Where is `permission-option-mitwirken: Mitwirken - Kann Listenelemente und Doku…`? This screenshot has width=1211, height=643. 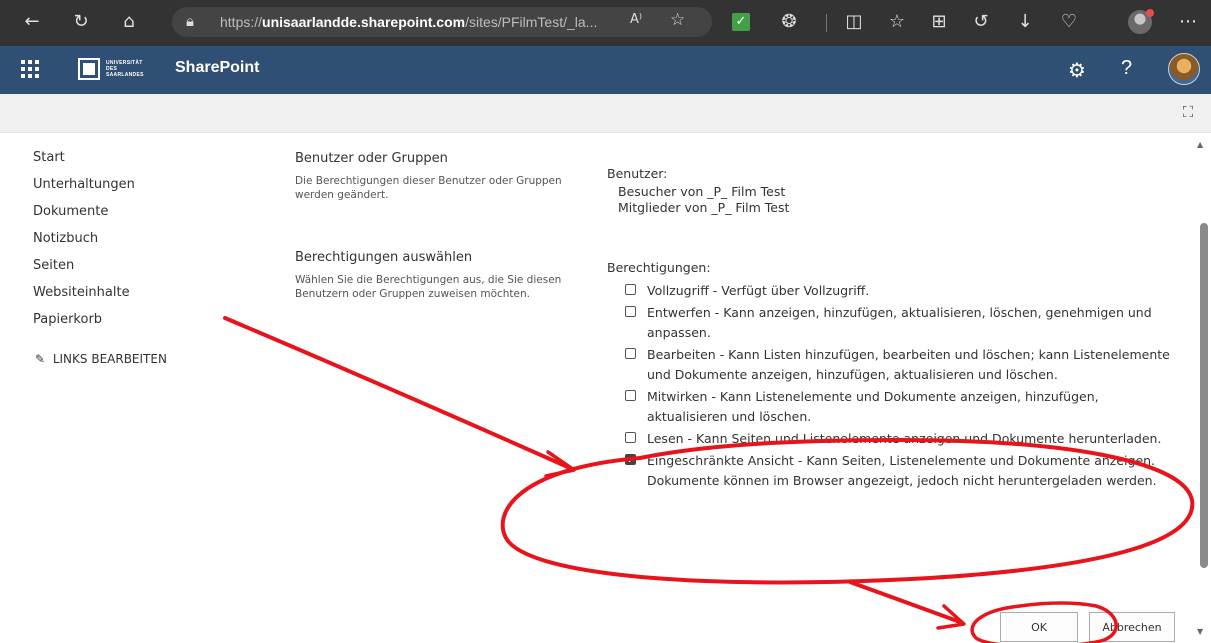
permission-option-mitwirken: Mitwirken - Kann Listenelemente und Doku… is located at coordinates (889, 407).